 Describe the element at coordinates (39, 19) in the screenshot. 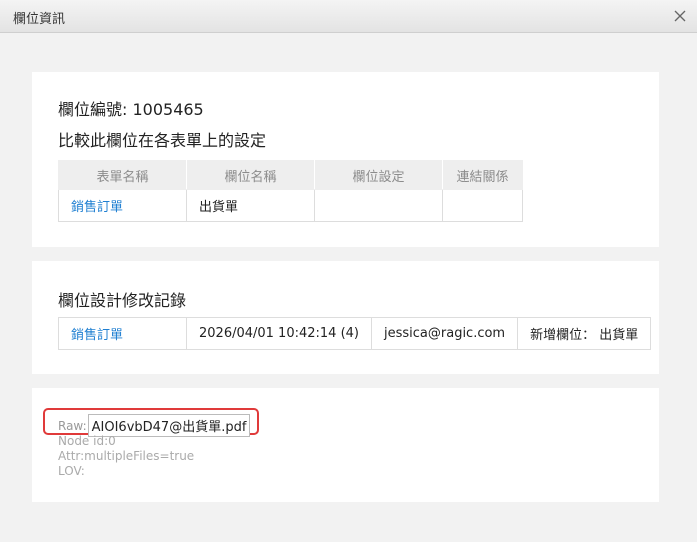

I see `dialog-title: 欄位資訊` at that location.